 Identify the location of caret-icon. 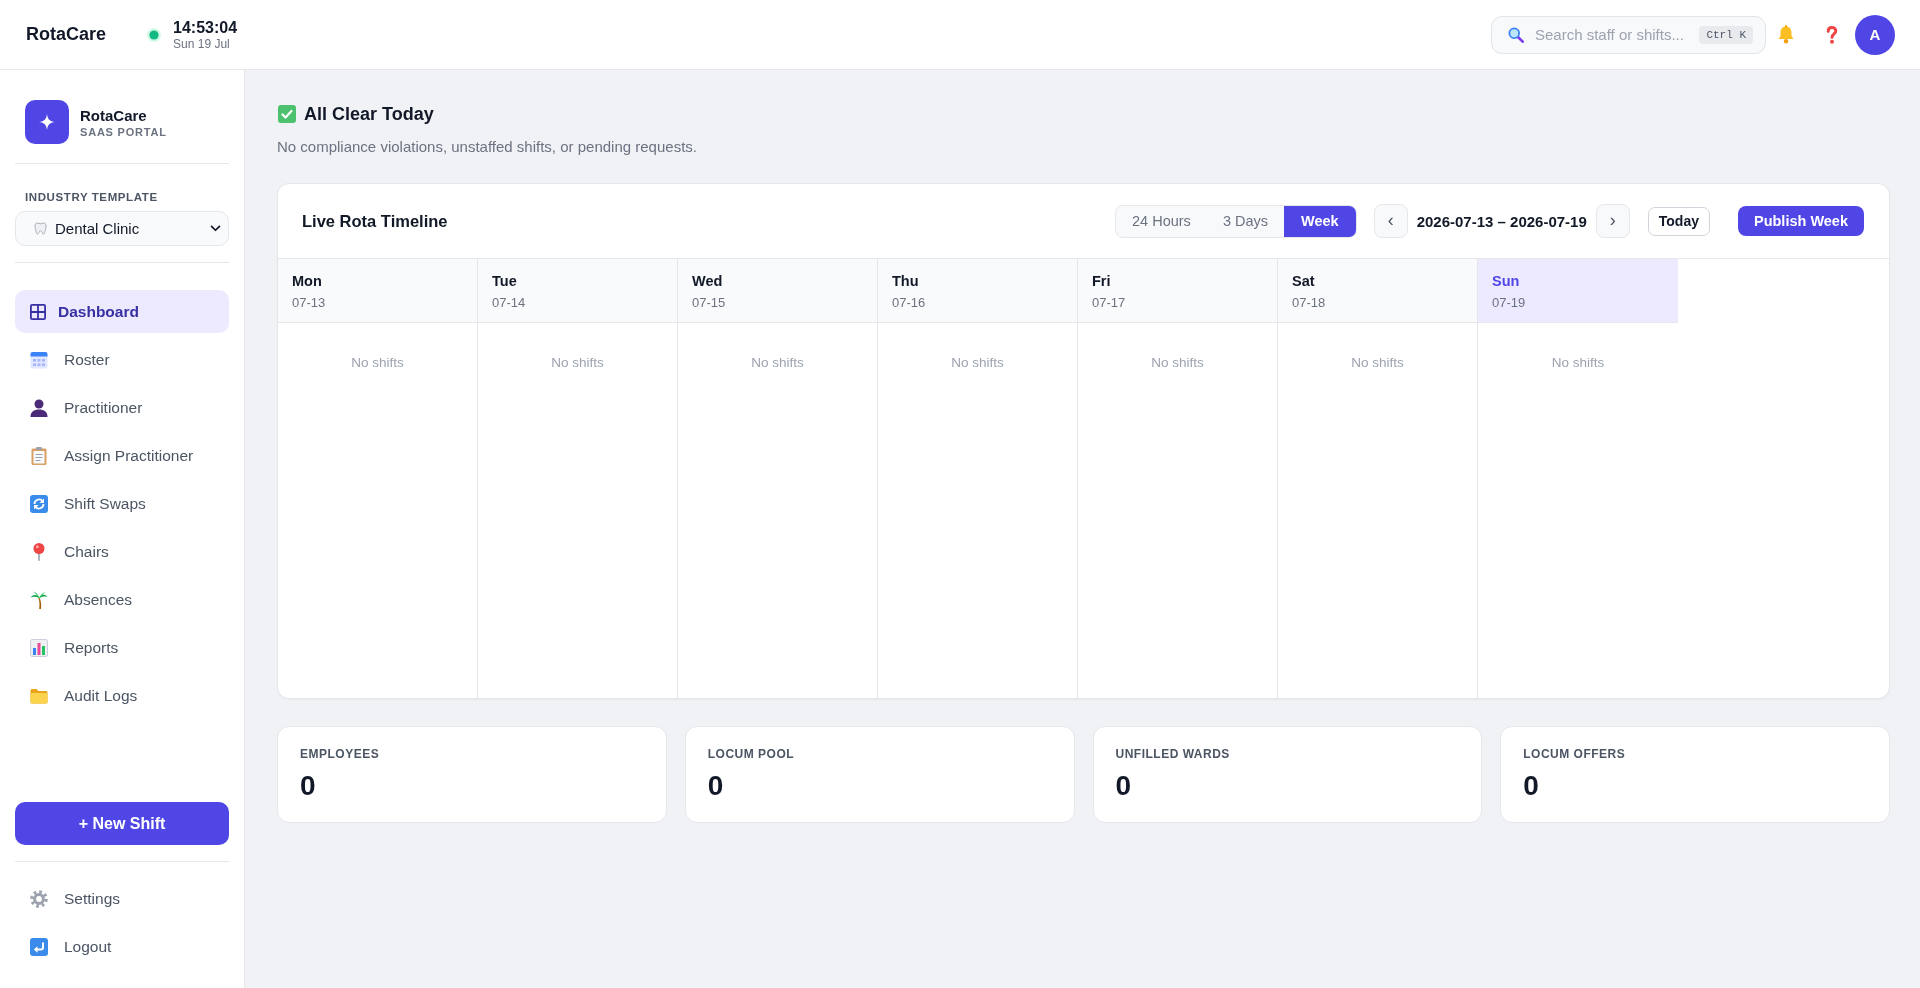
(215, 228).